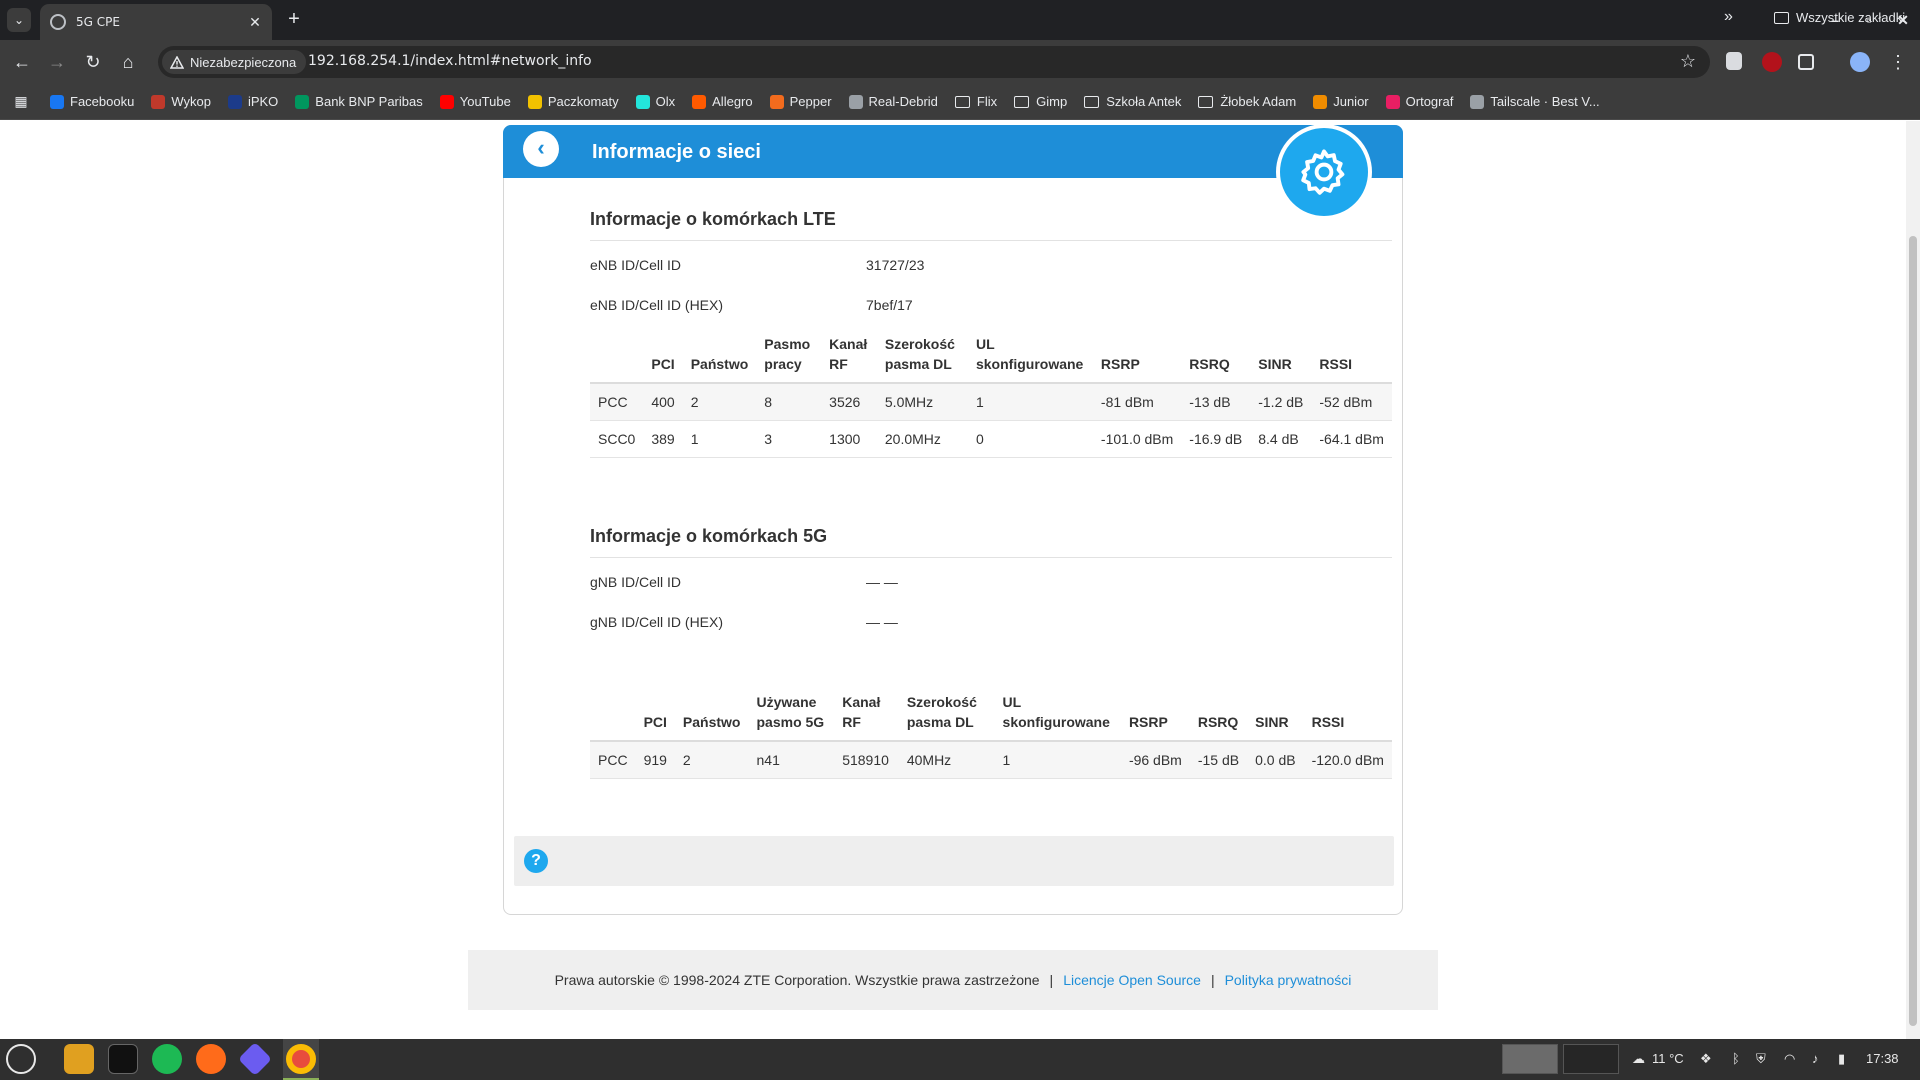 This screenshot has height=1080, width=1920. Describe the element at coordinates (1882, 1058) in the screenshot. I see `clock: 17:38` at that location.